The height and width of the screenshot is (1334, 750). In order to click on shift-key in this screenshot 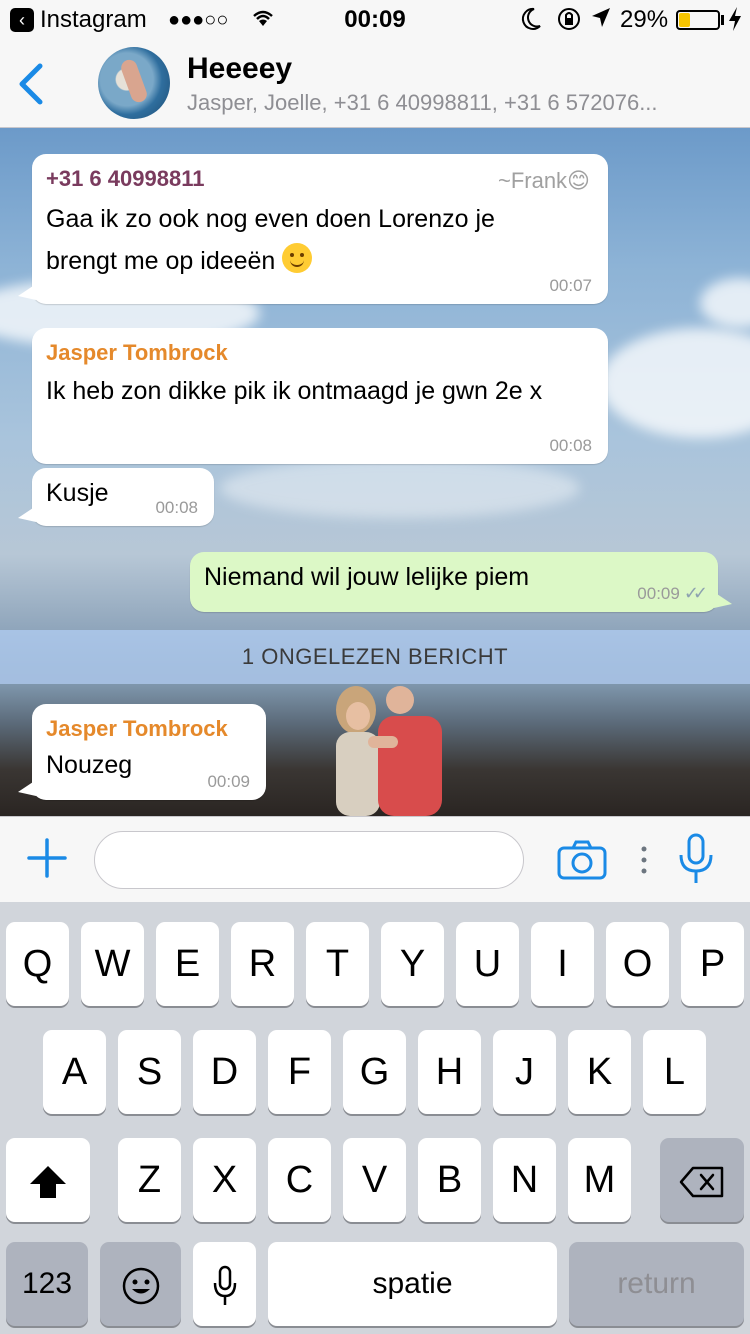, I will do `click(48, 1180)`.